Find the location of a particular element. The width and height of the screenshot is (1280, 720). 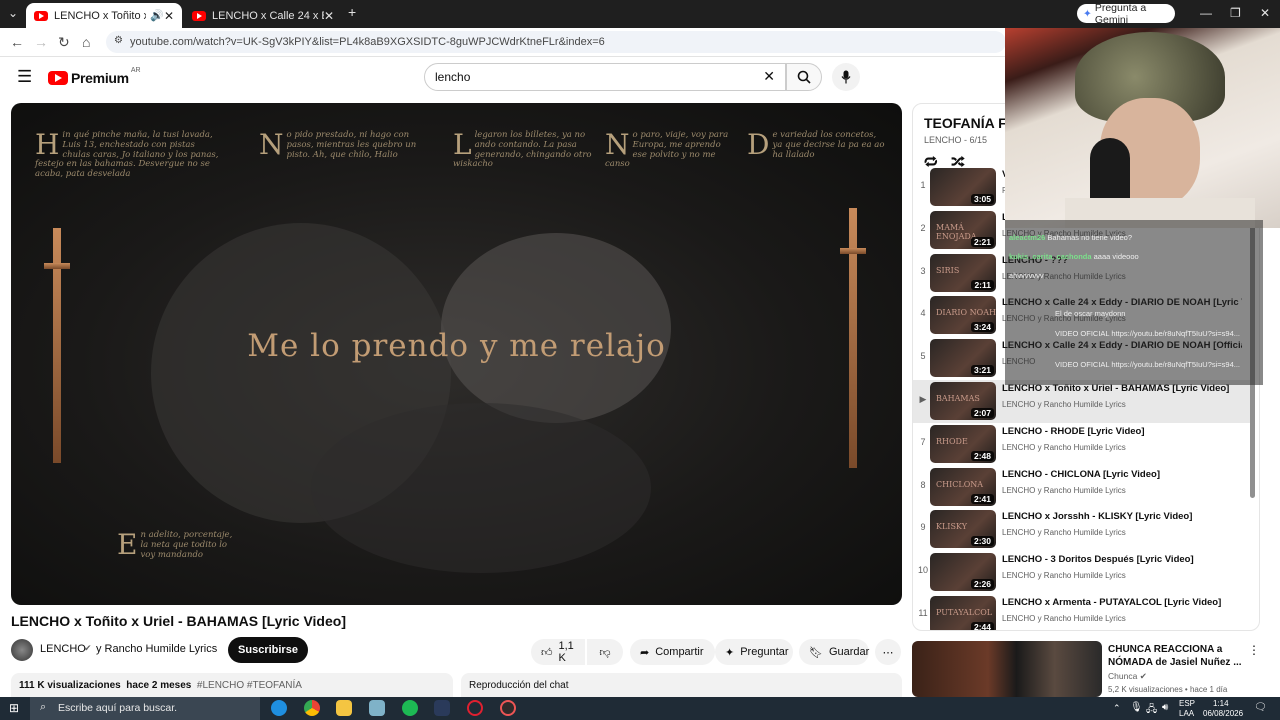

search-input: lencho ✕ is located at coordinates (605, 77).